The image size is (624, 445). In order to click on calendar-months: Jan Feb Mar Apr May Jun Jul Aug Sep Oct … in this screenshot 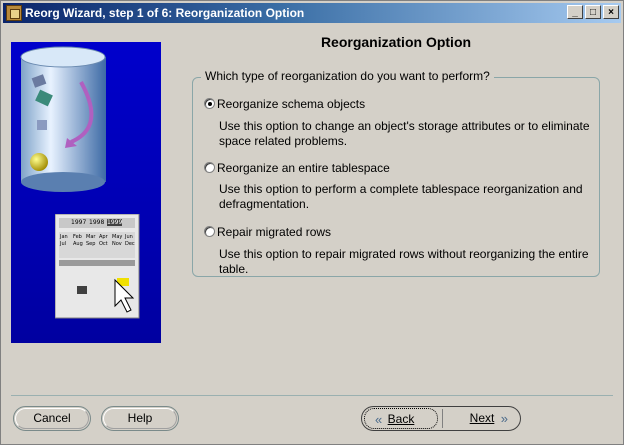, I will do `click(99, 241)`.